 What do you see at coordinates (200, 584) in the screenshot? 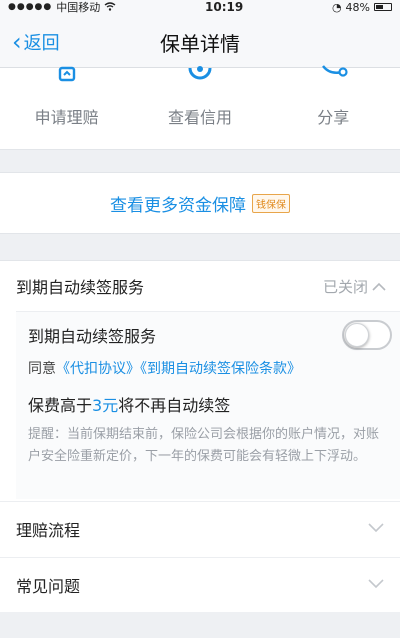
I see `faq-row: 常见问题` at bounding box center [200, 584].